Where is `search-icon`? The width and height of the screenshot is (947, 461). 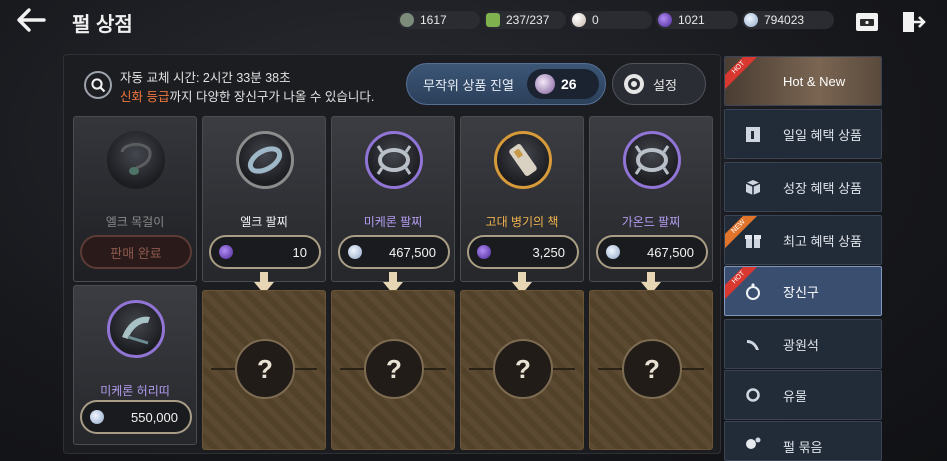
search-icon is located at coordinates (98, 85).